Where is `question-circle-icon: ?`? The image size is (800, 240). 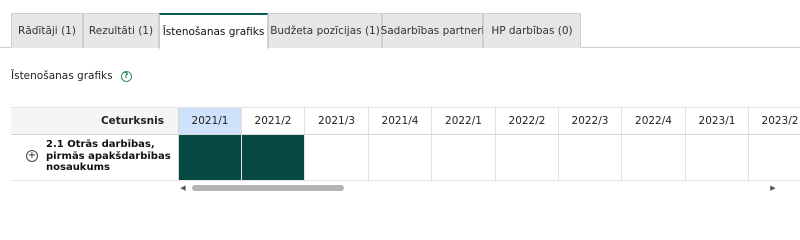 question-circle-icon: ? is located at coordinates (126, 76).